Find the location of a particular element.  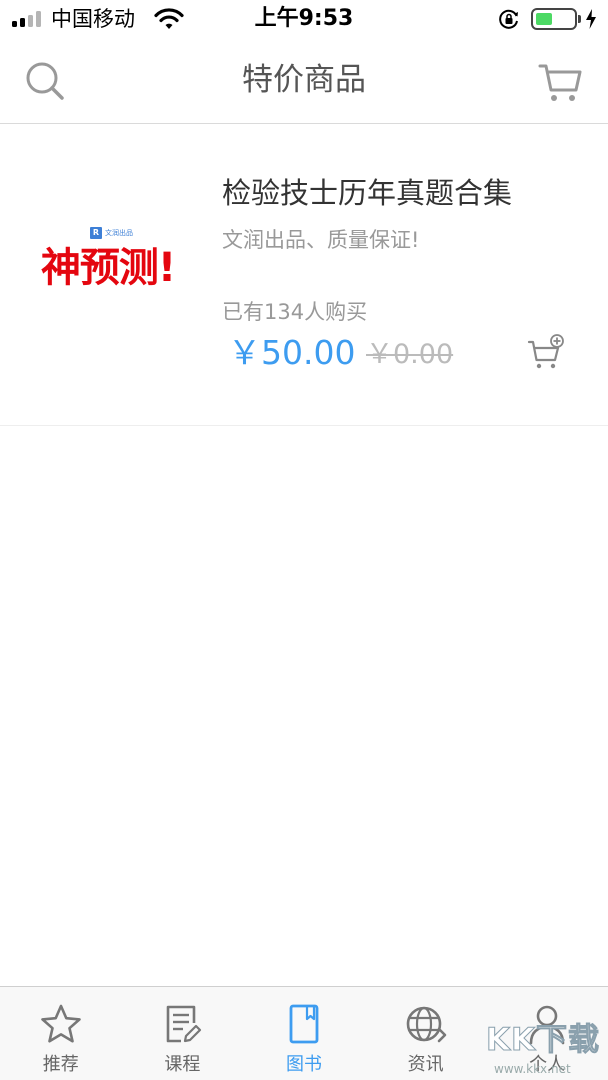

tab-courses: 课程 is located at coordinates (183, 1033).